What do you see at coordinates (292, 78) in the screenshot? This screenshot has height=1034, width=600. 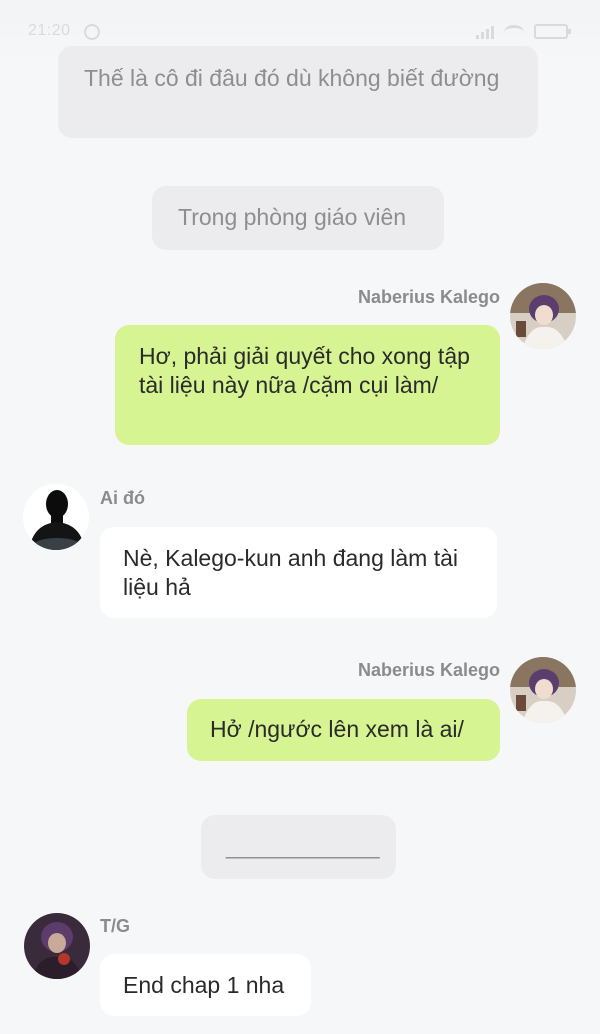 I see `narration-text: Thế là cô đi đâu đó dù không biết đường` at bounding box center [292, 78].